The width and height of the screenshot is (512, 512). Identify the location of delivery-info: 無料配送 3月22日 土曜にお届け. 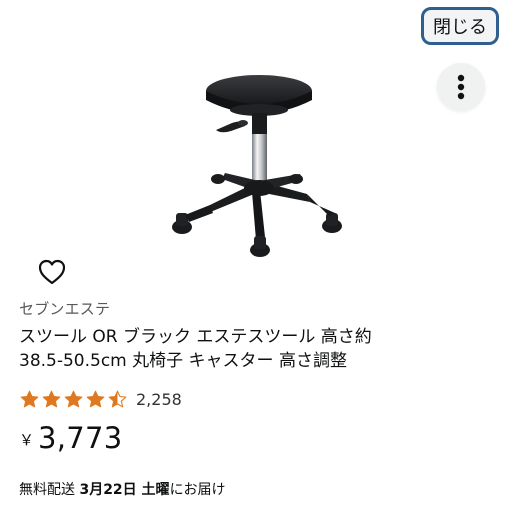
(122, 489).